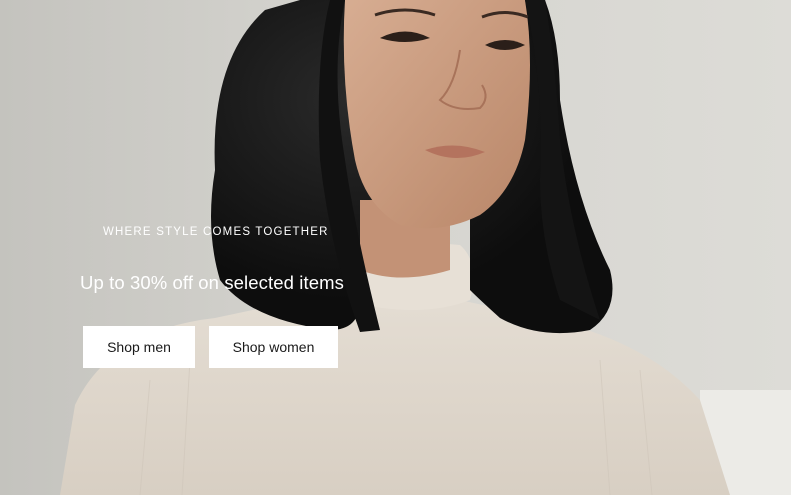 The image size is (791, 495). Describe the element at coordinates (273, 347) in the screenshot. I see `shop-women-button: Shop women` at that location.